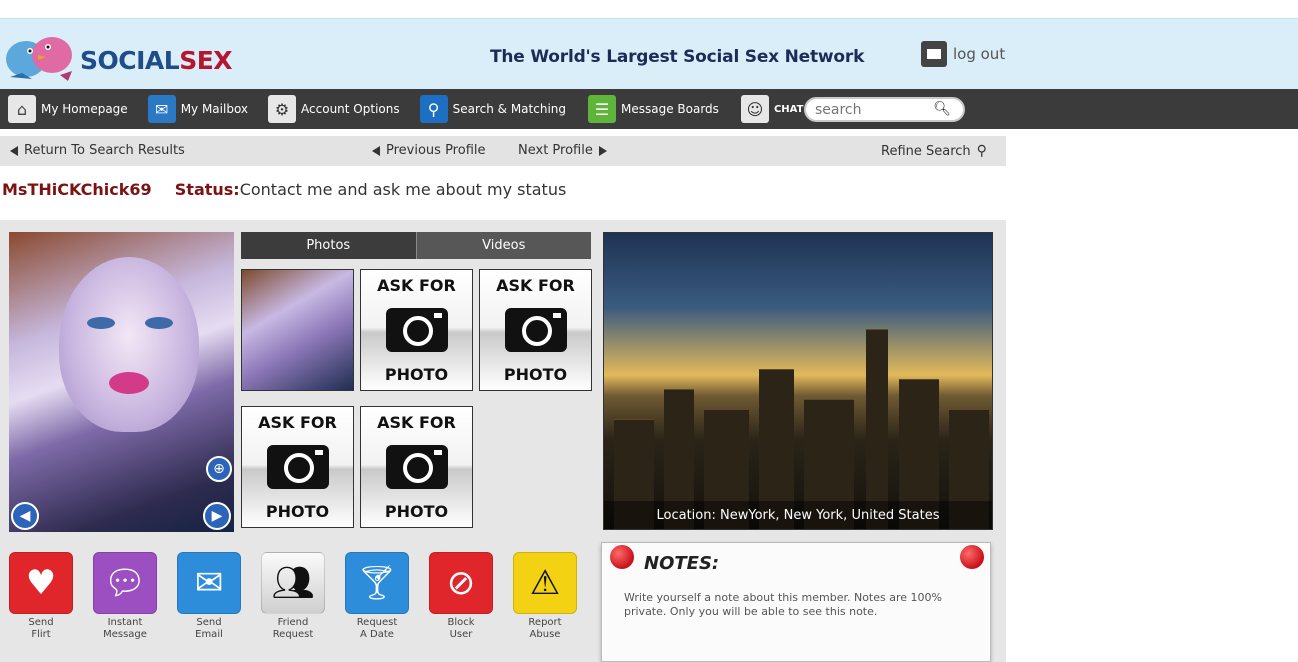  Describe the element at coordinates (754, 109) in the screenshot. I see `chat-icon: ☺` at that location.